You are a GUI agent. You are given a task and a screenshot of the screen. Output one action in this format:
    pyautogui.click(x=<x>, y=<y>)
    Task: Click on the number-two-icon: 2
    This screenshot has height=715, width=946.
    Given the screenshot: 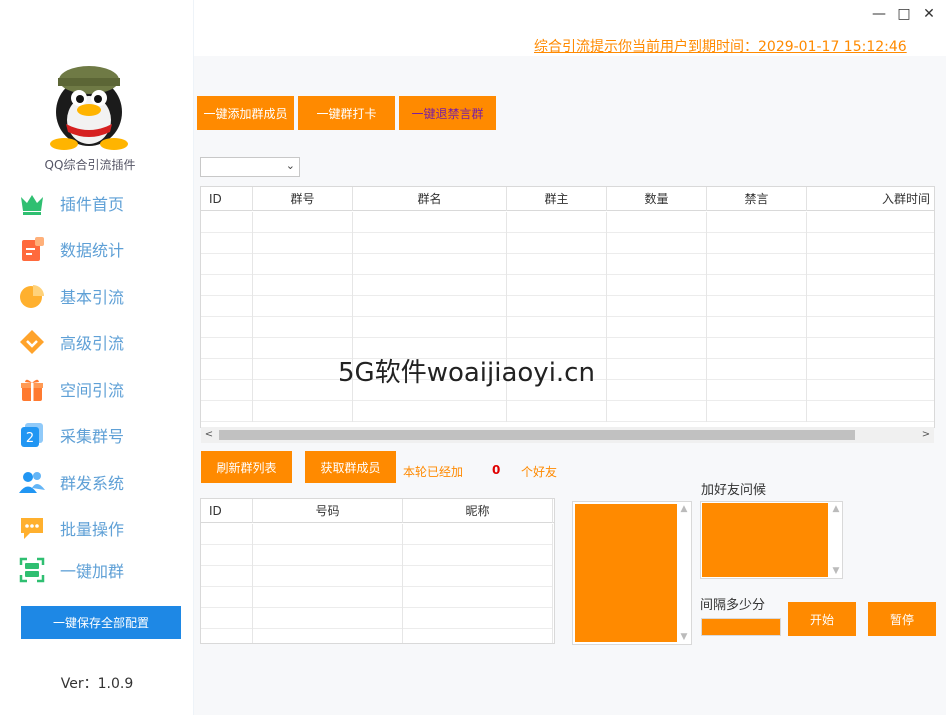 What is the action you would take?
    pyautogui.click(x=32, y=435)
    